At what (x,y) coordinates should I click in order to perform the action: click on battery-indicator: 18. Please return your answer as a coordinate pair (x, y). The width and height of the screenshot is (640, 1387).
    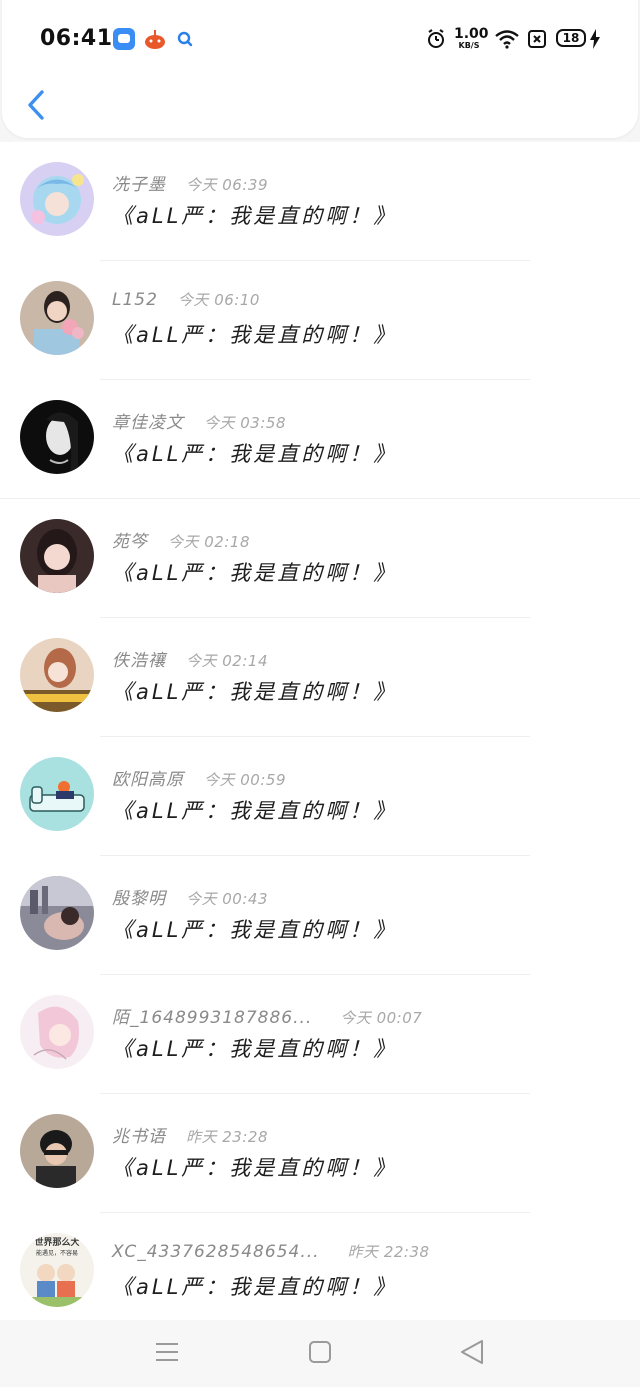
    Looking at the image, I should click on (571, 38).